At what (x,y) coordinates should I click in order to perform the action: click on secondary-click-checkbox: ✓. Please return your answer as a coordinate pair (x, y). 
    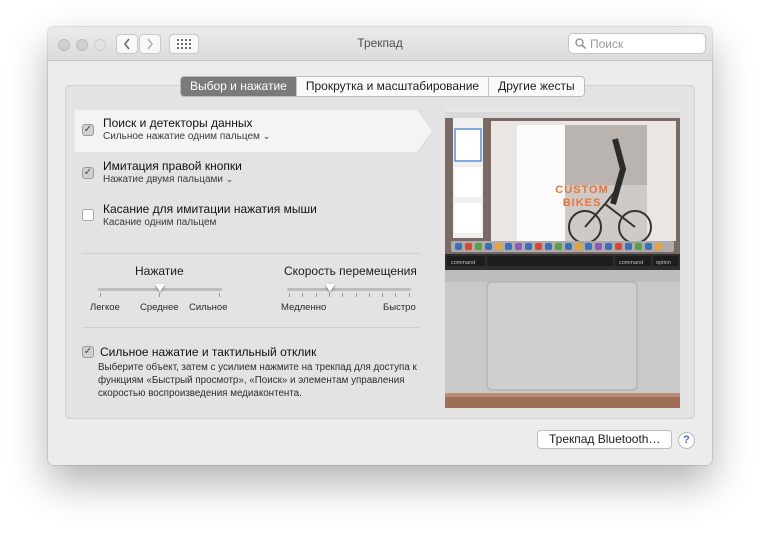
    Looking at the image, I should click on (88, 173).